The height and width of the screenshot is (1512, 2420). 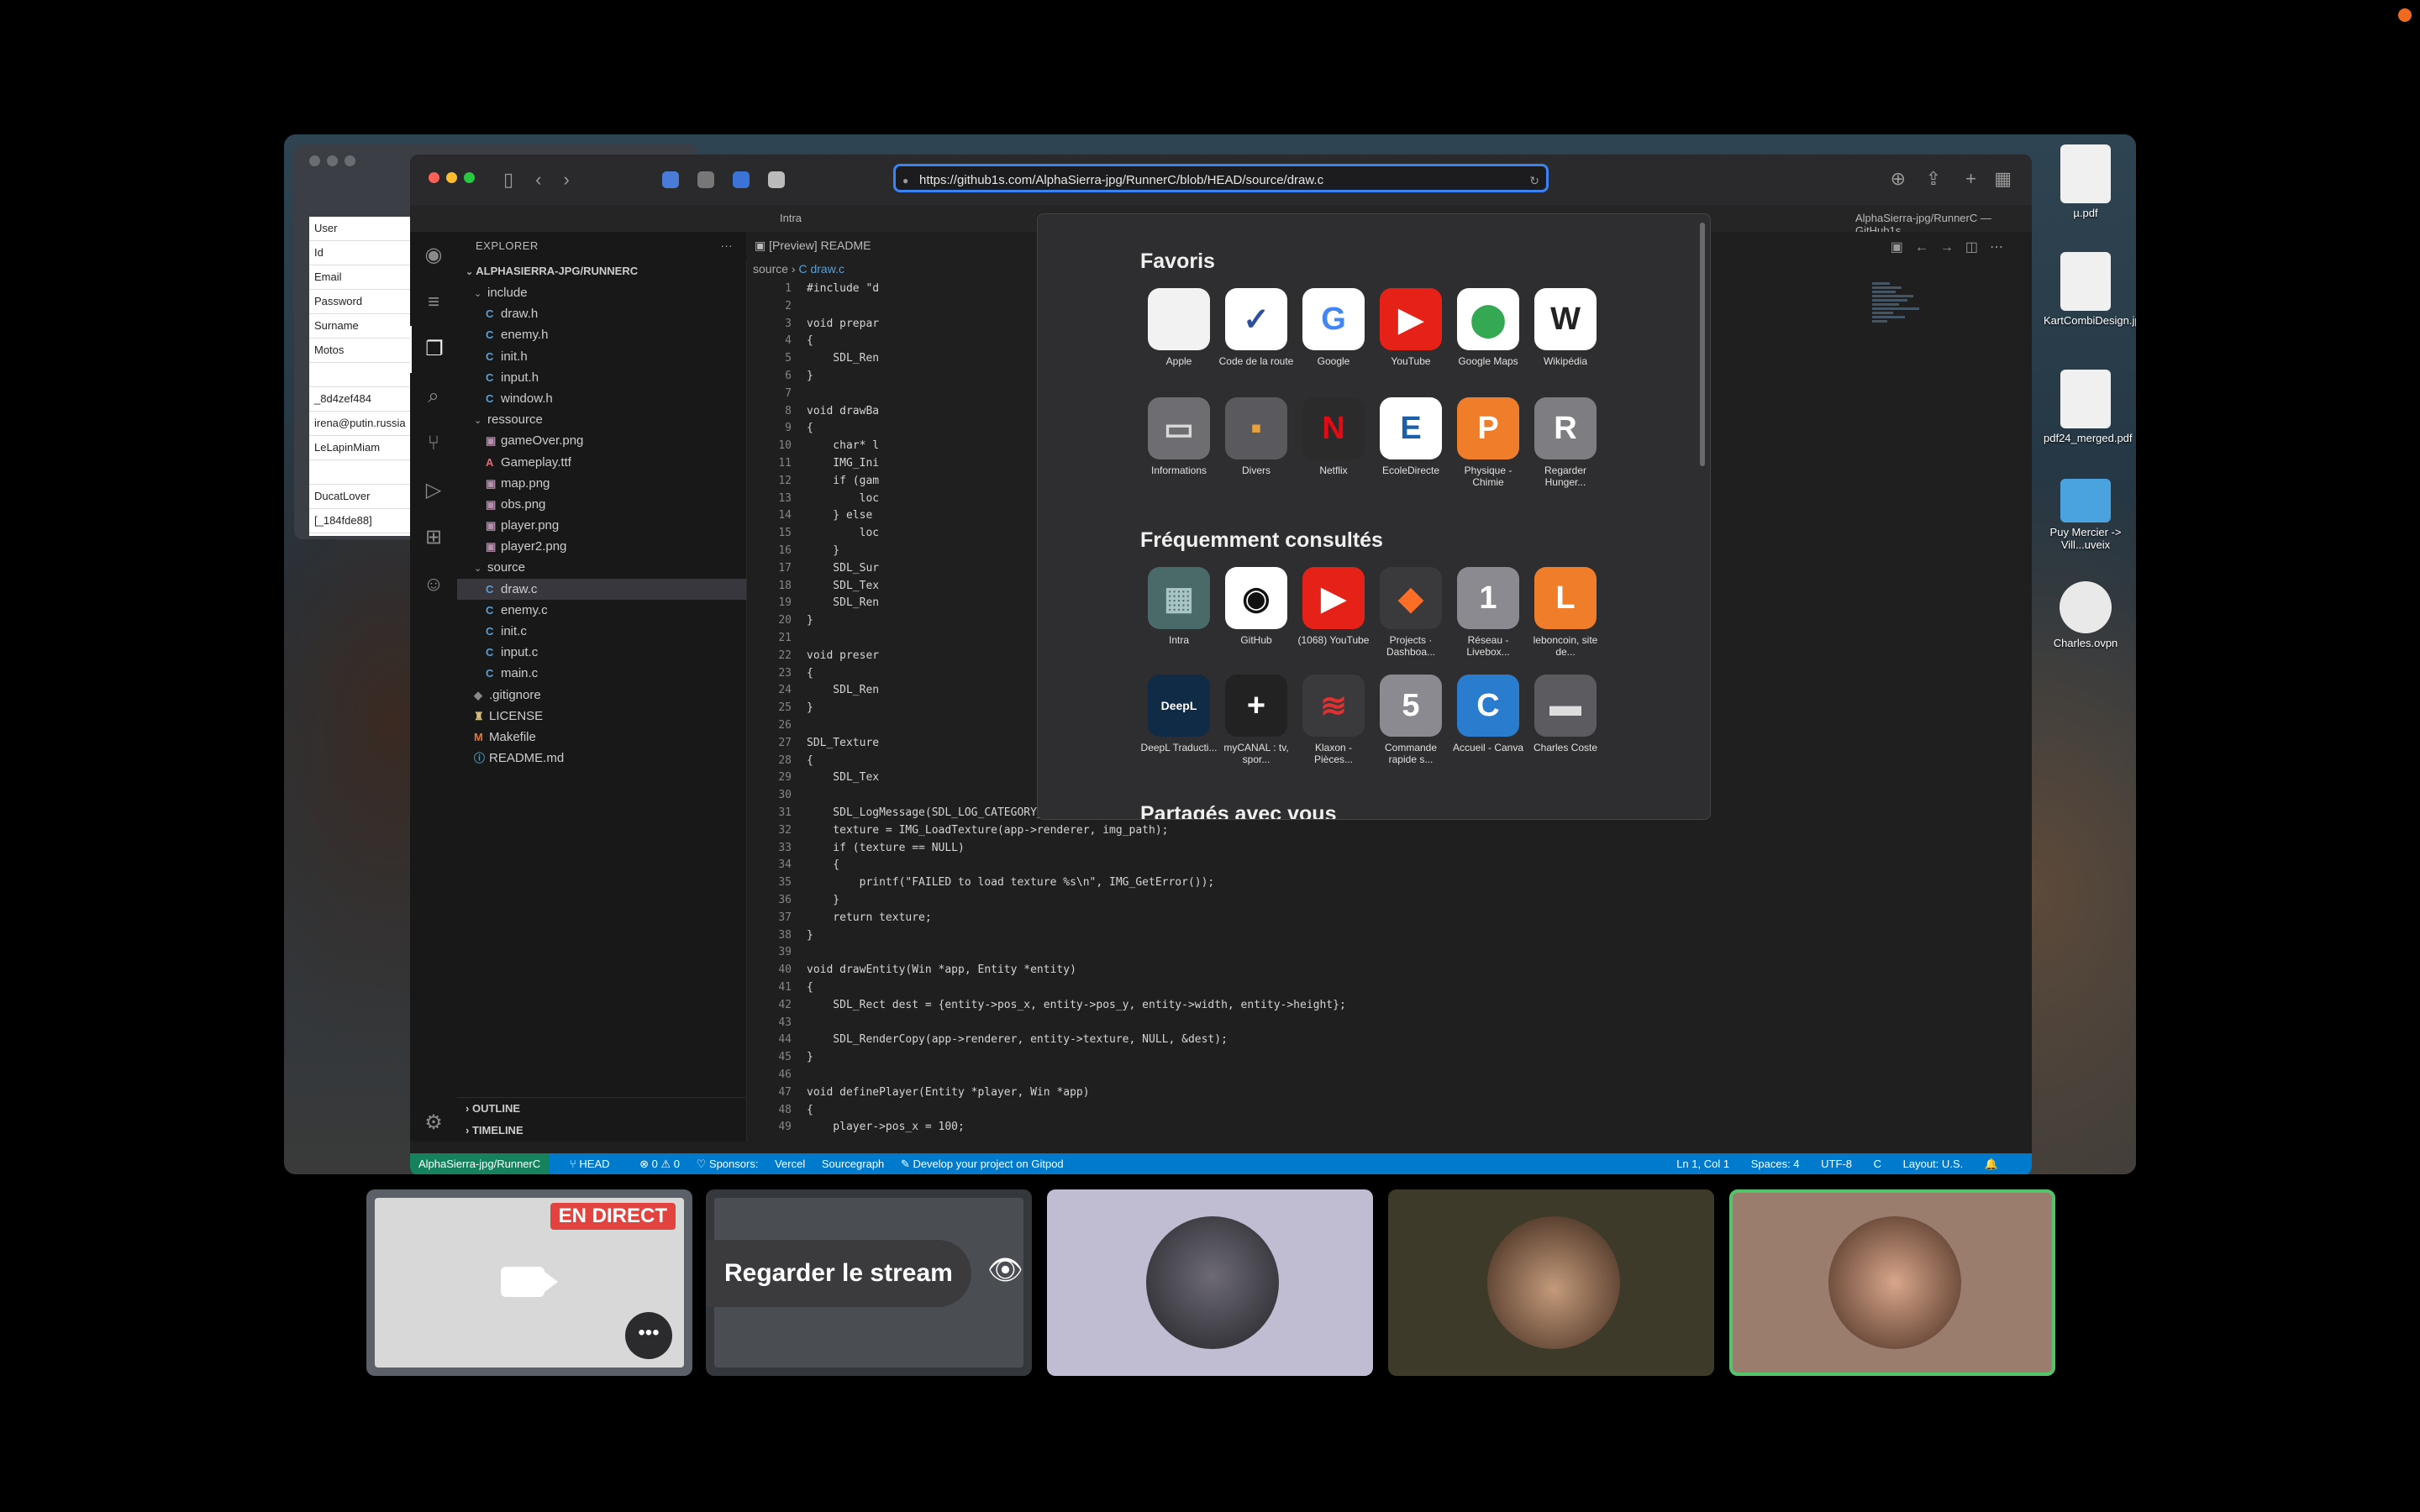 What do you see at coordinates (1953, 247) in the screenshot?
I see `editor-actions: ▣←→◫⋯` at bounding box center [1953, 247].